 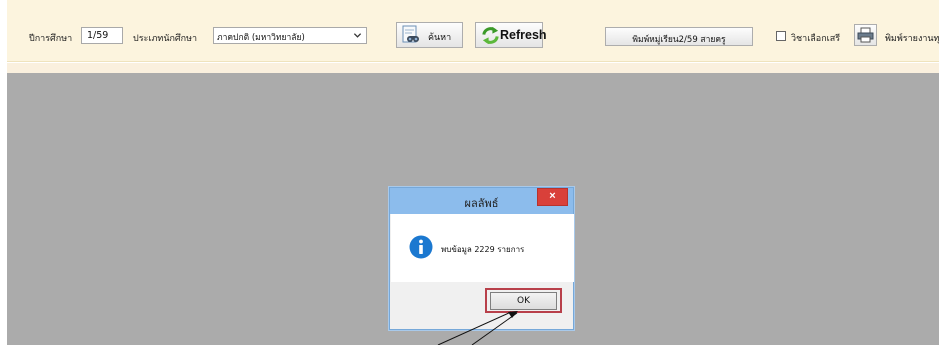 I want to click on print-report-label: พิมพ์รายงานทุ, so click(x=912, y=39).